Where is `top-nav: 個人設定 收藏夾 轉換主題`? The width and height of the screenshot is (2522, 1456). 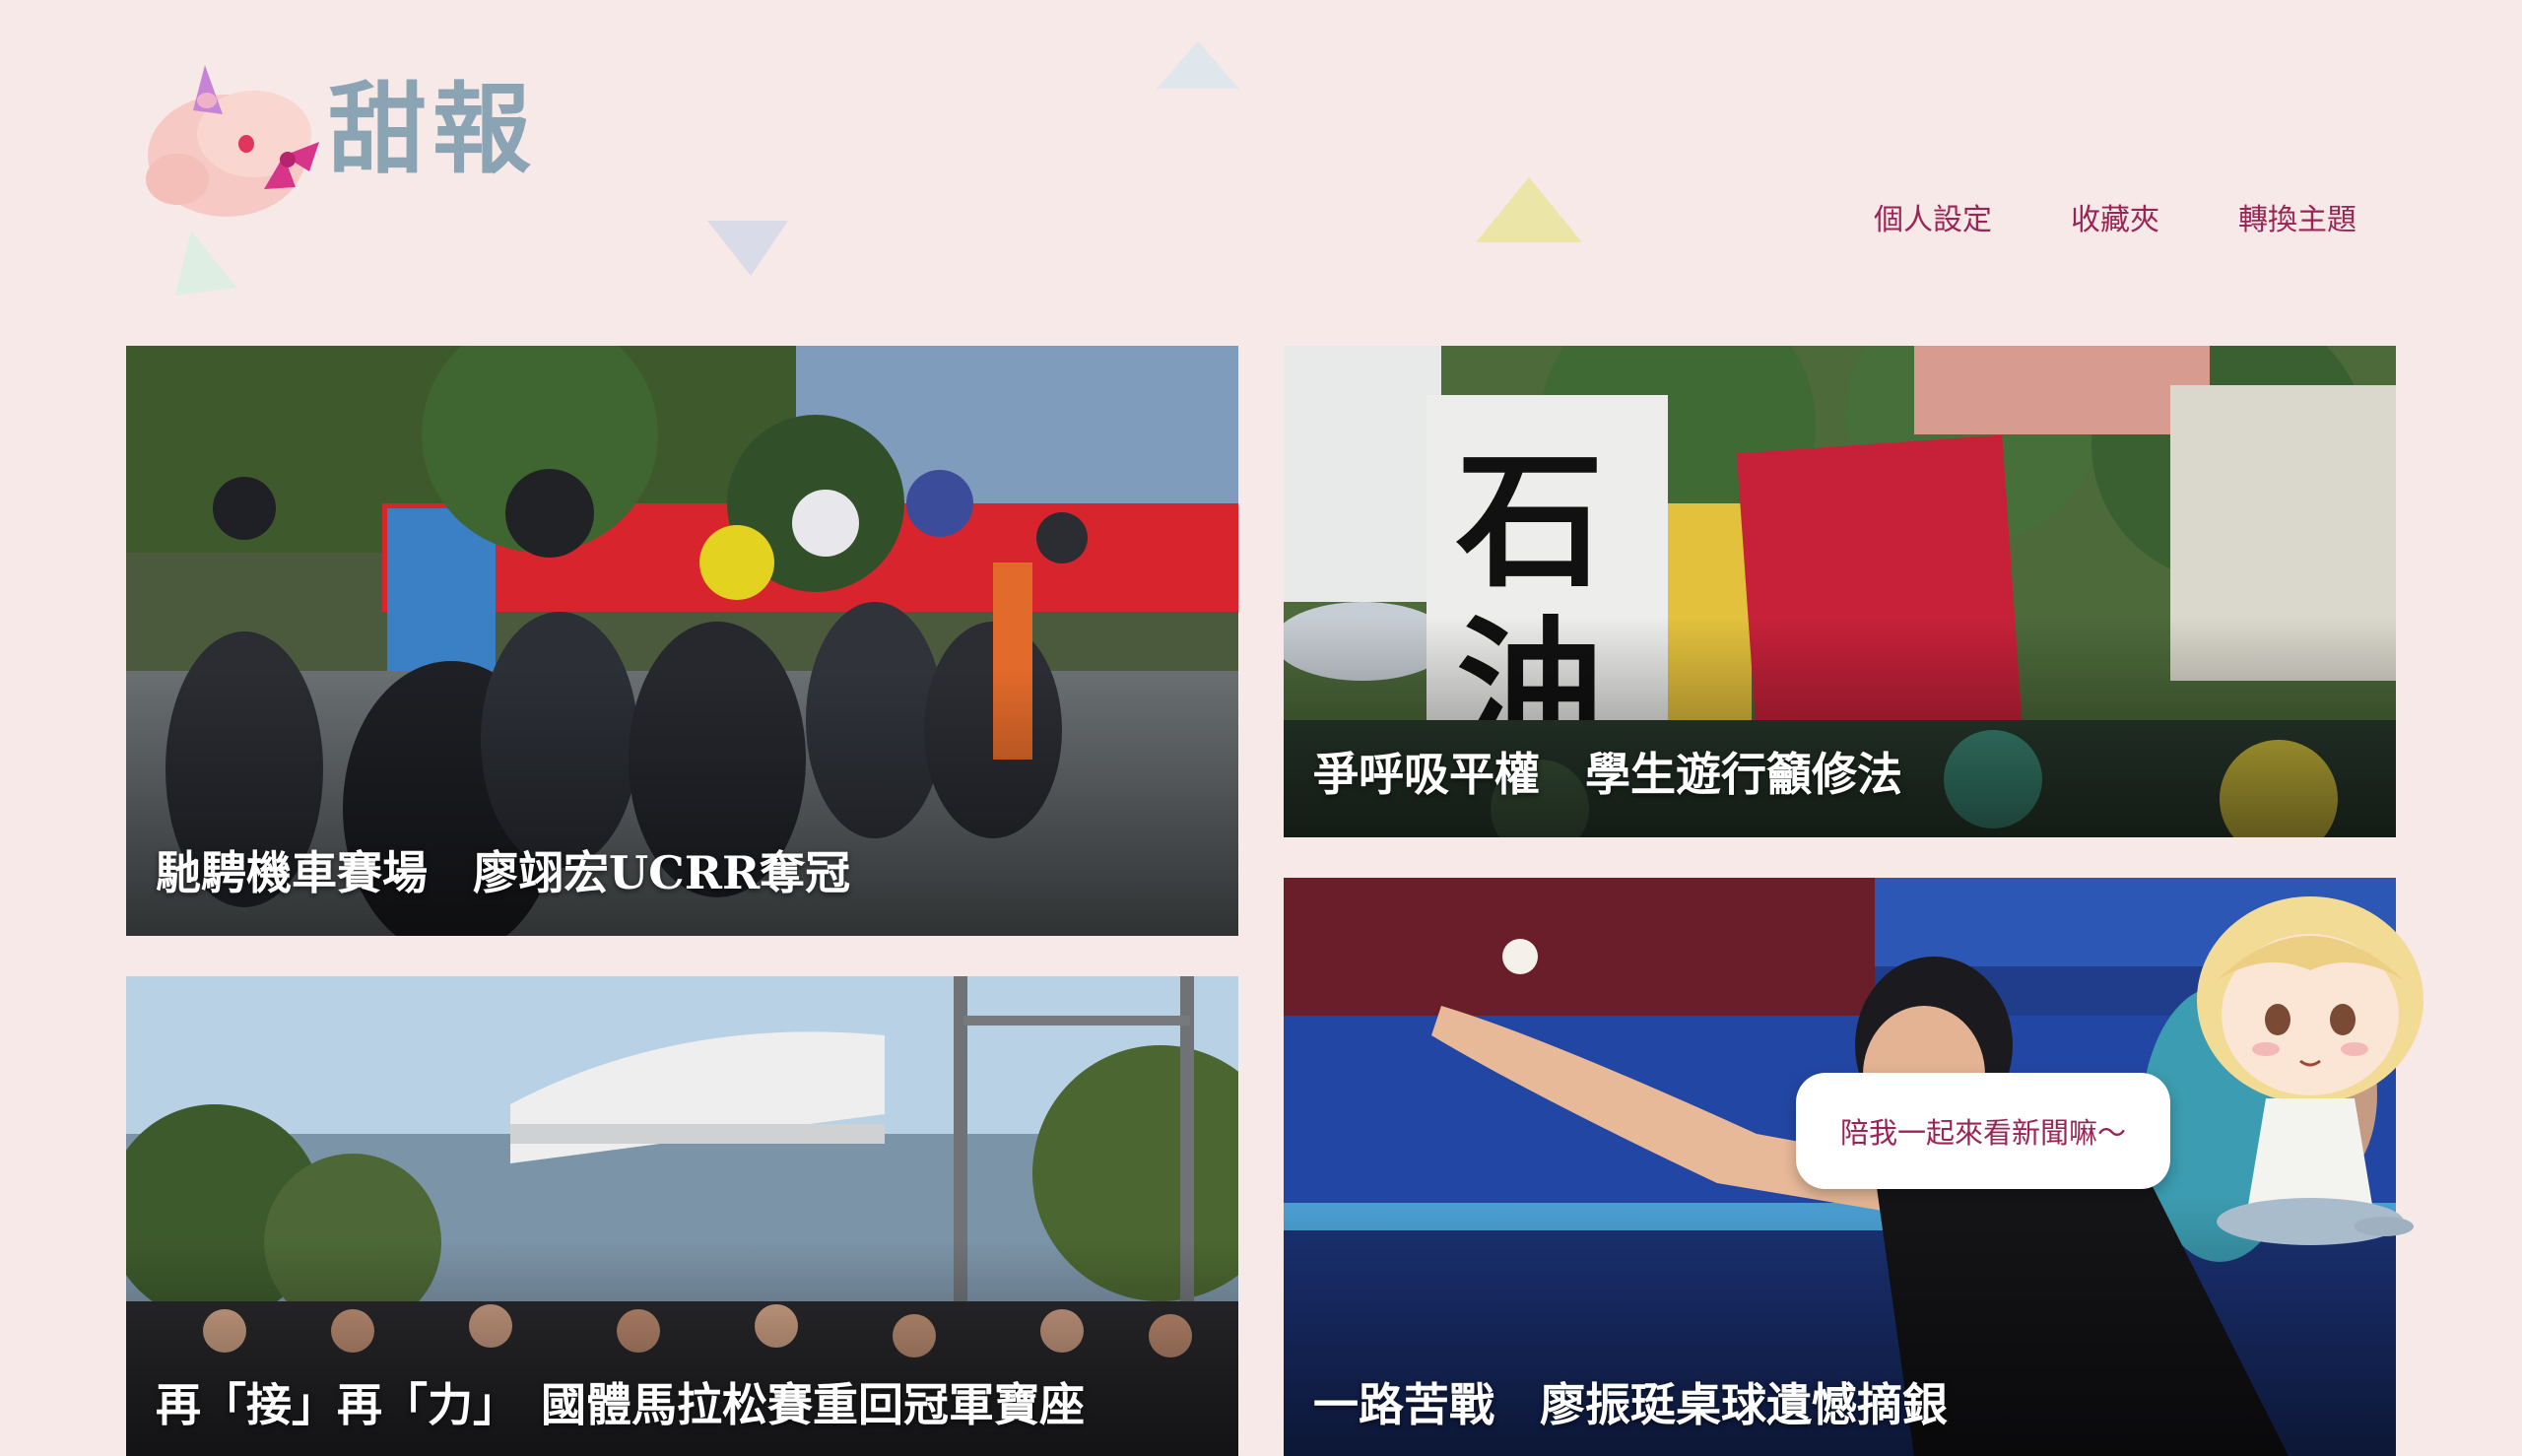 top-nav: 個人設定 收藏夾 轉換主題 is located at coordinates (2115, 216).